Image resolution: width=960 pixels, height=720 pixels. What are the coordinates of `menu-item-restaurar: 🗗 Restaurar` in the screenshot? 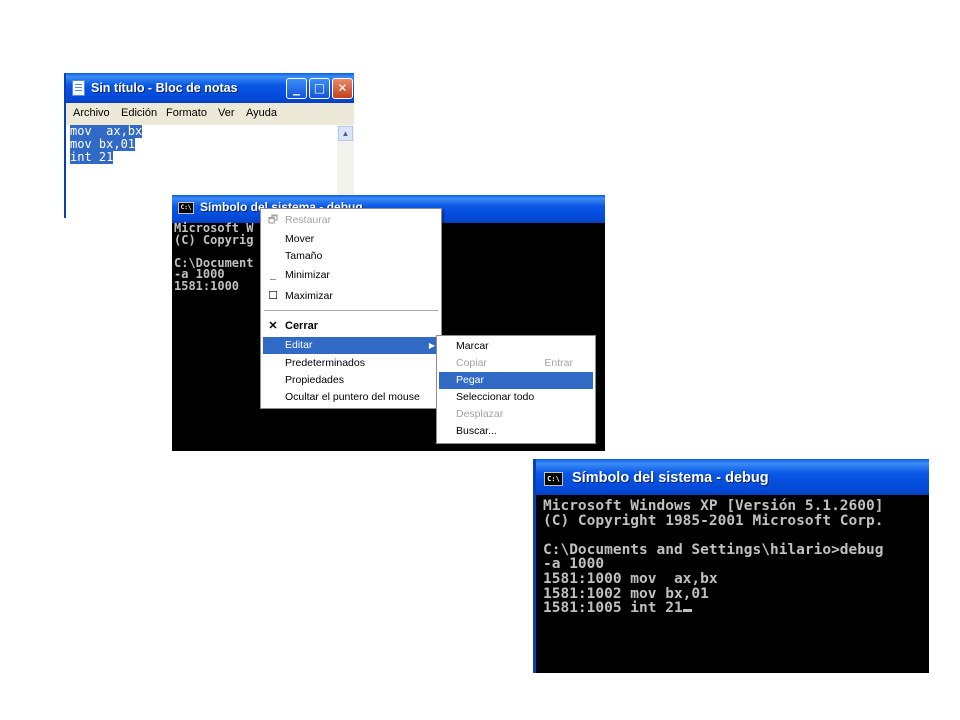 It's located at (351, 220).